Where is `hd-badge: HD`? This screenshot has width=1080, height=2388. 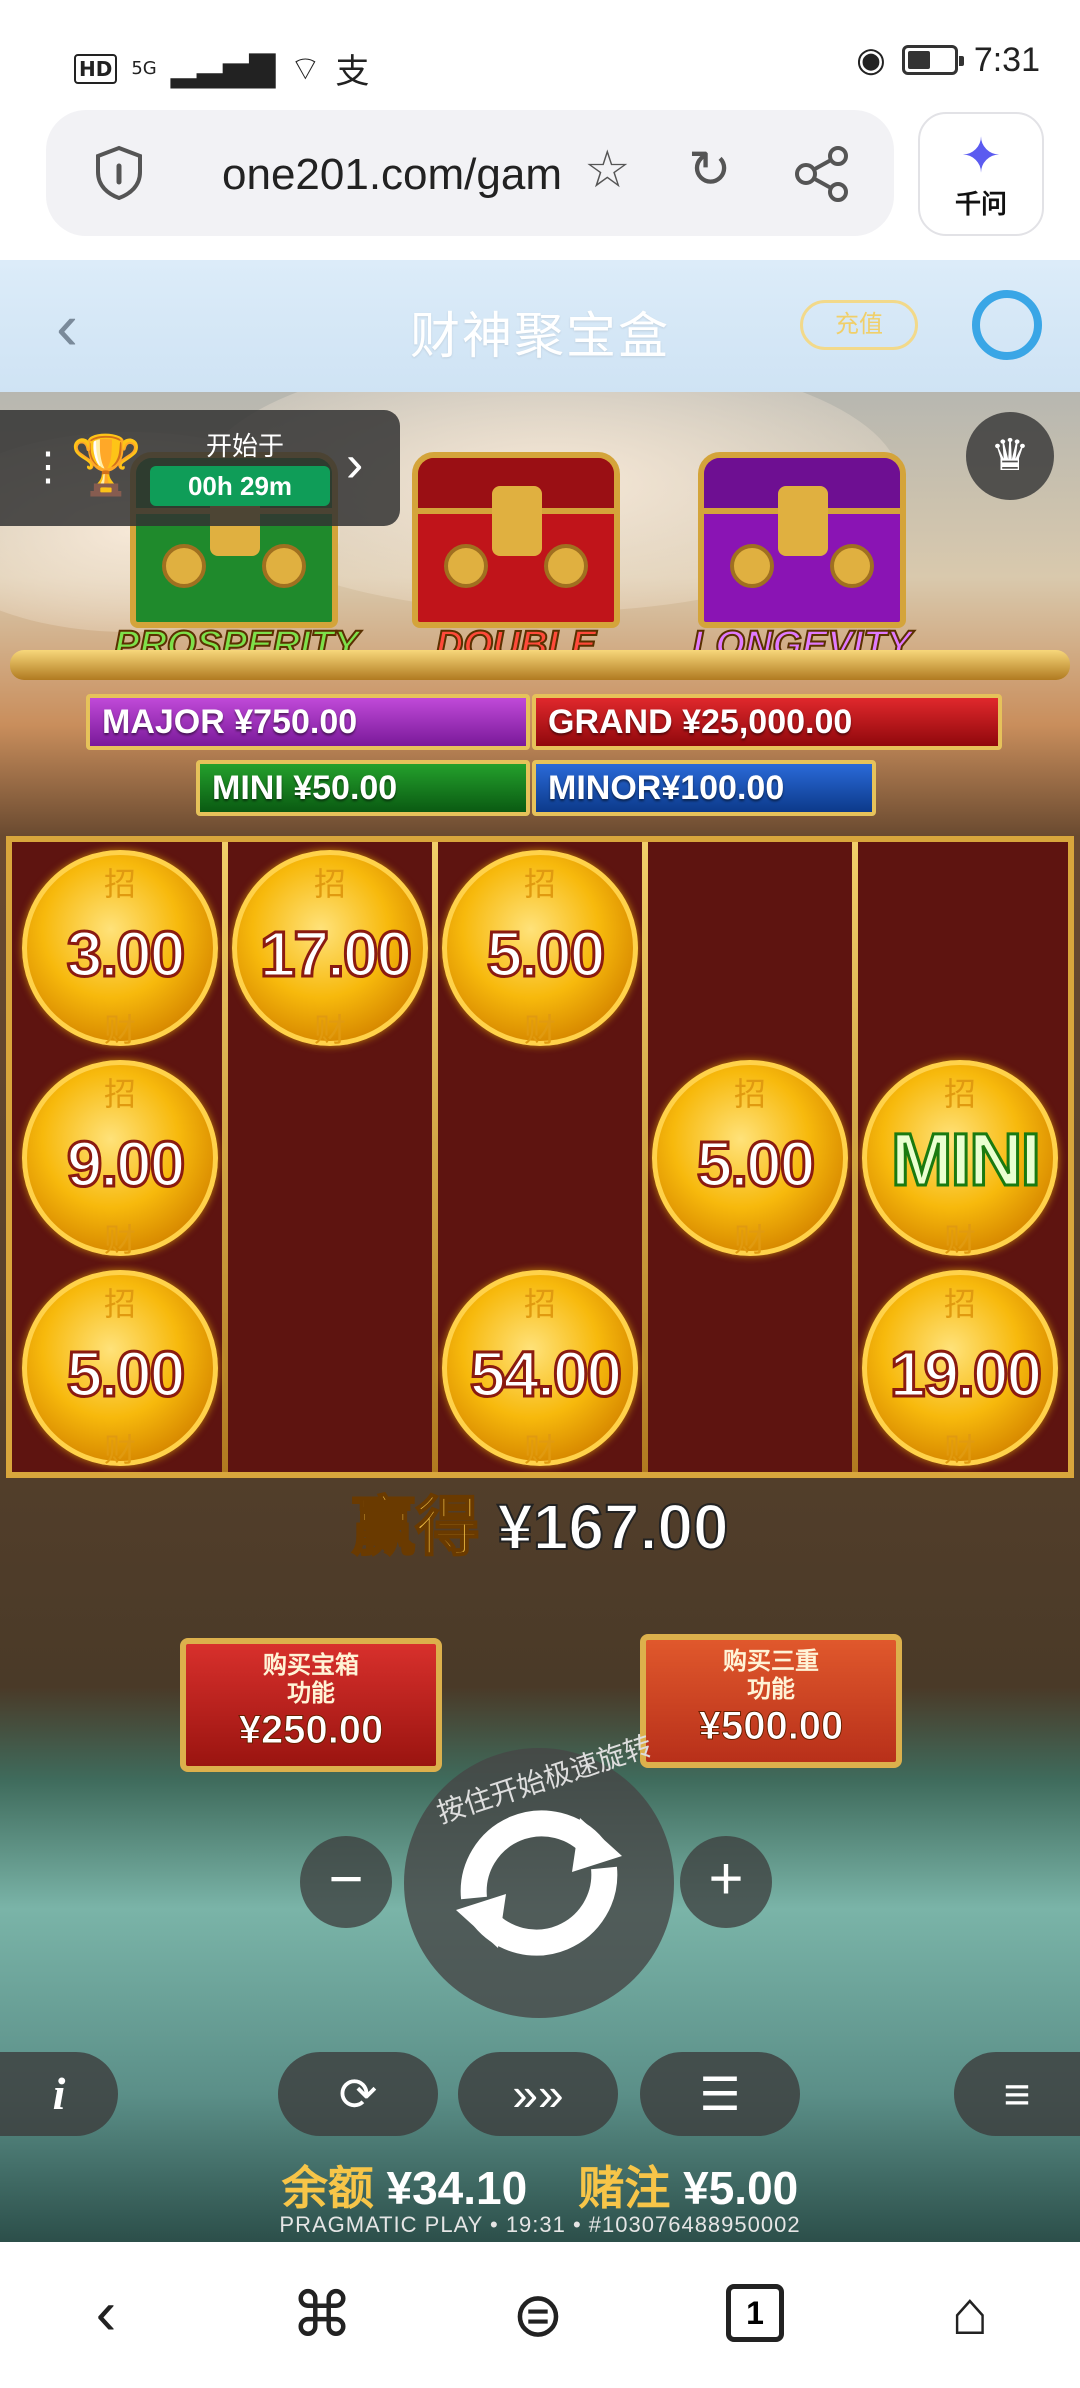 hd-badge: HD is located at coordinates (96, 68).